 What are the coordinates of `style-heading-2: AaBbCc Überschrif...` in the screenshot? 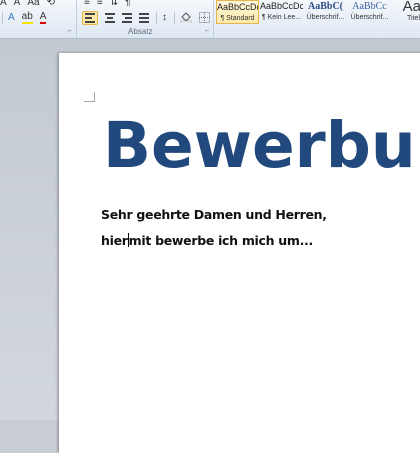 It's located at (369, 12).